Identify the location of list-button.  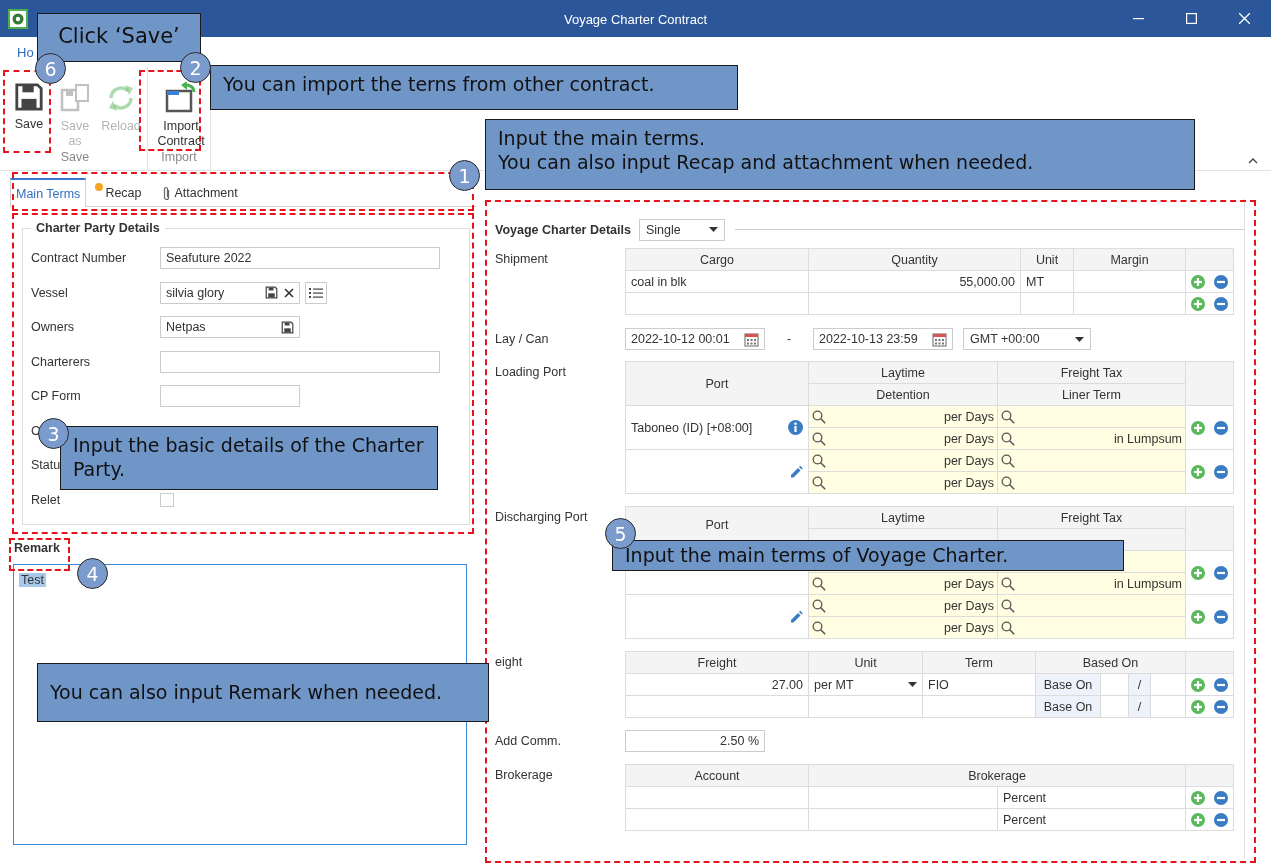
(316, 292).